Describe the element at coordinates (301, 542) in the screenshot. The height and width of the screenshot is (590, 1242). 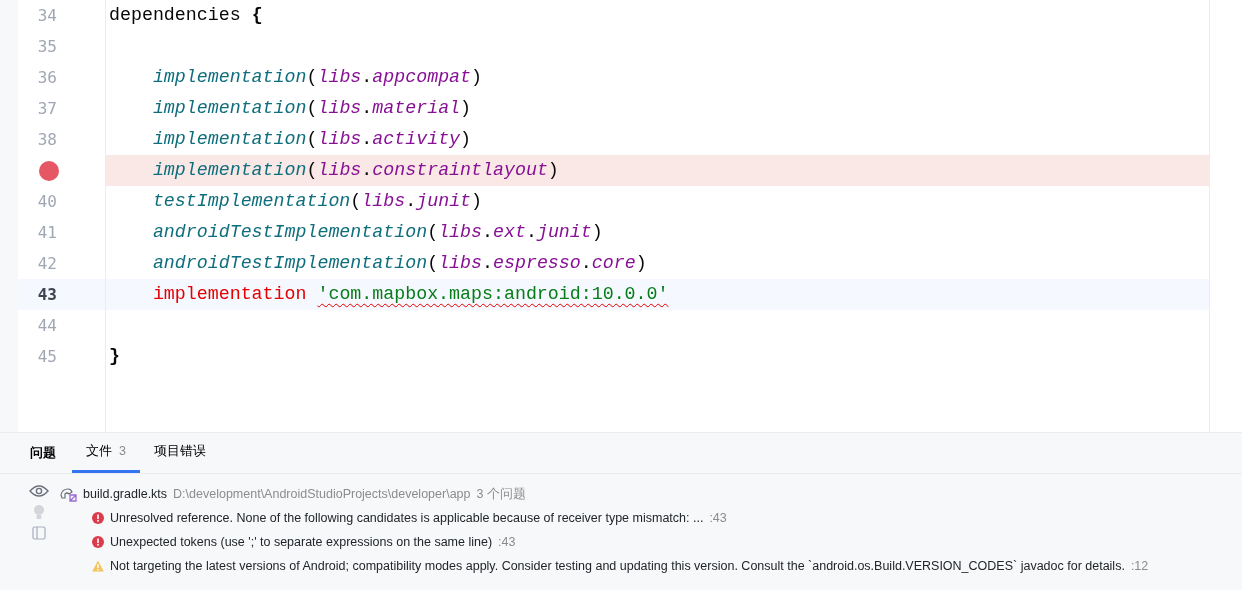
I see `problem-message: Unexpected tokens (use ';' to separate expressions on the same line)` at that location.